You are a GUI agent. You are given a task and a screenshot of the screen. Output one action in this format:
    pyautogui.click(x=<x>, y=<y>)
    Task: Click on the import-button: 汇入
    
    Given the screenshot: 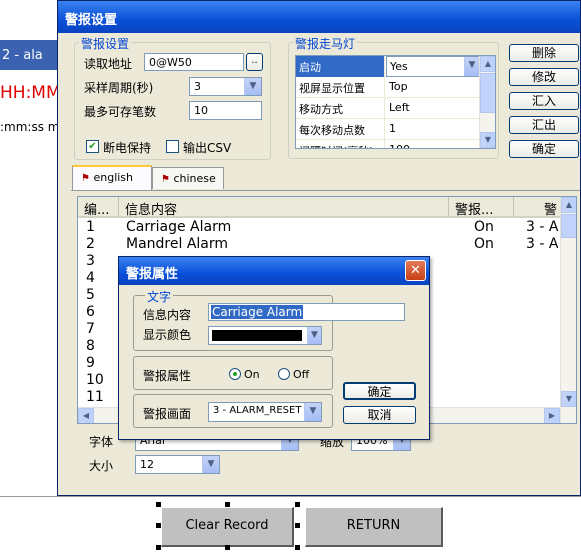 What is the action you would take?
    pyautogui.click(x=544, y=101)
    